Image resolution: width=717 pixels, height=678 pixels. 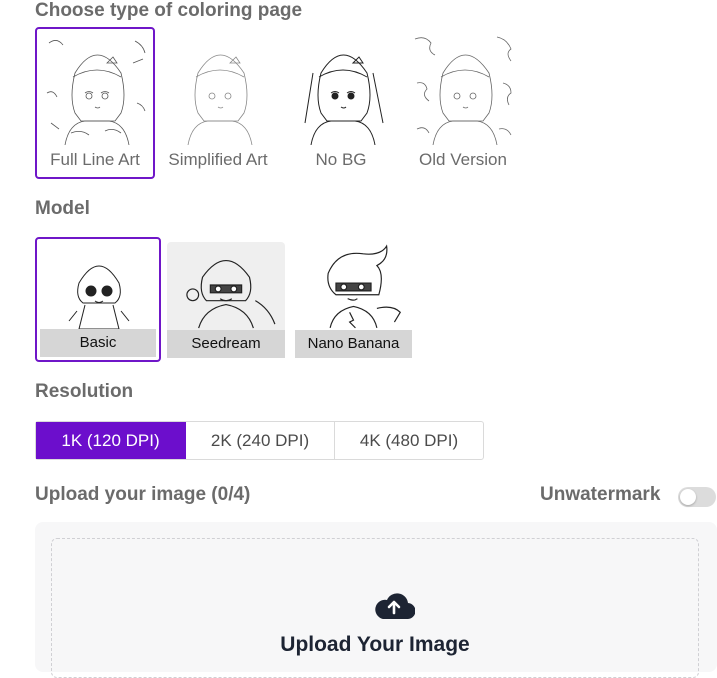 I want to click on cloud-upload-icon, so click(x=395, y=606).